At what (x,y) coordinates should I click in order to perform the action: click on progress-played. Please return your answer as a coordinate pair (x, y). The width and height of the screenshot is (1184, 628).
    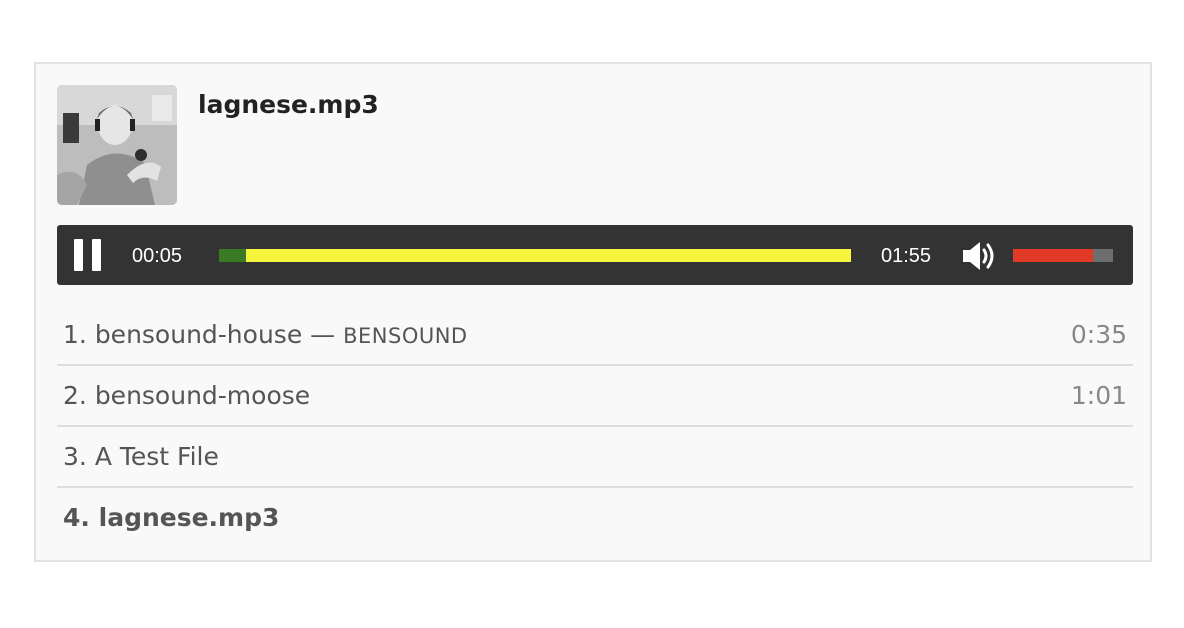
    Looking at the image, I should click on (232, 255).